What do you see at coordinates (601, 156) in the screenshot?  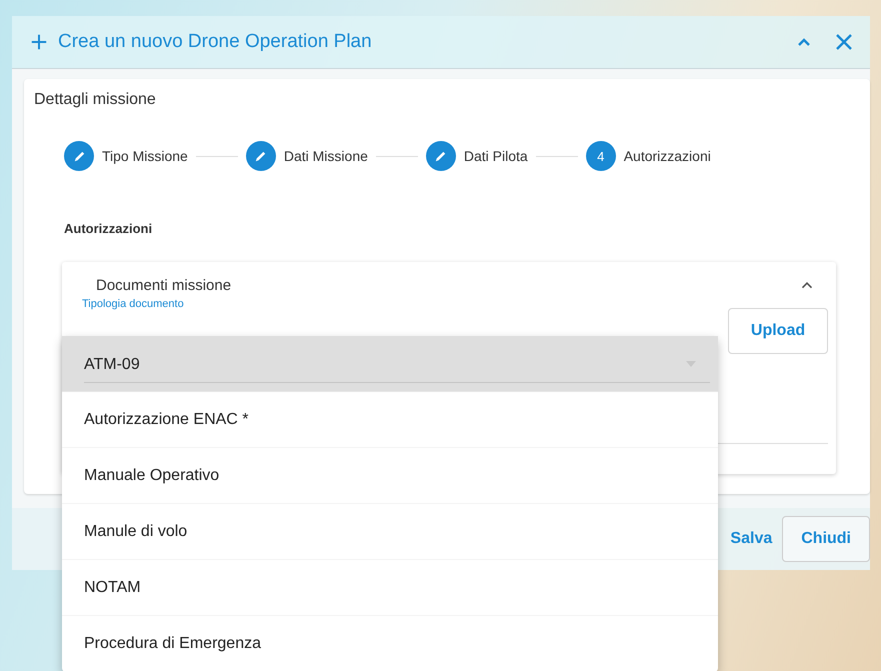 I see `step-number: 4` at bounding box center [601, 156].